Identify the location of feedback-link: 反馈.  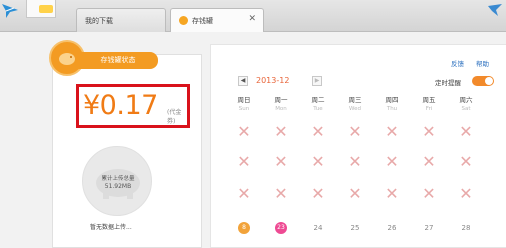
(457, 63).